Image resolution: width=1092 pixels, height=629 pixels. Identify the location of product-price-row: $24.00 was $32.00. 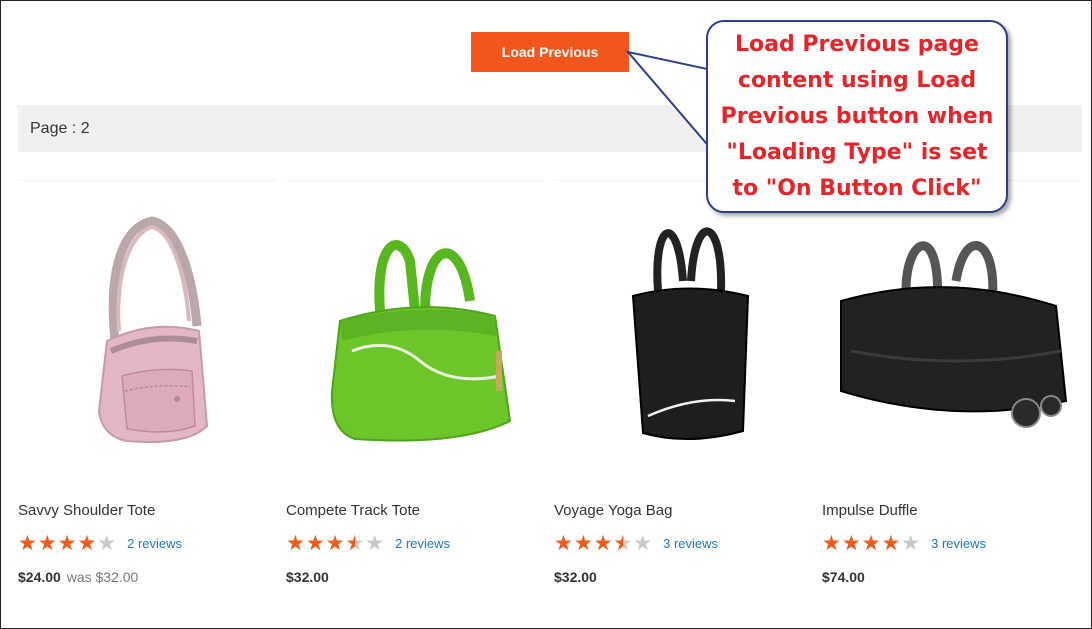
(147, 579).